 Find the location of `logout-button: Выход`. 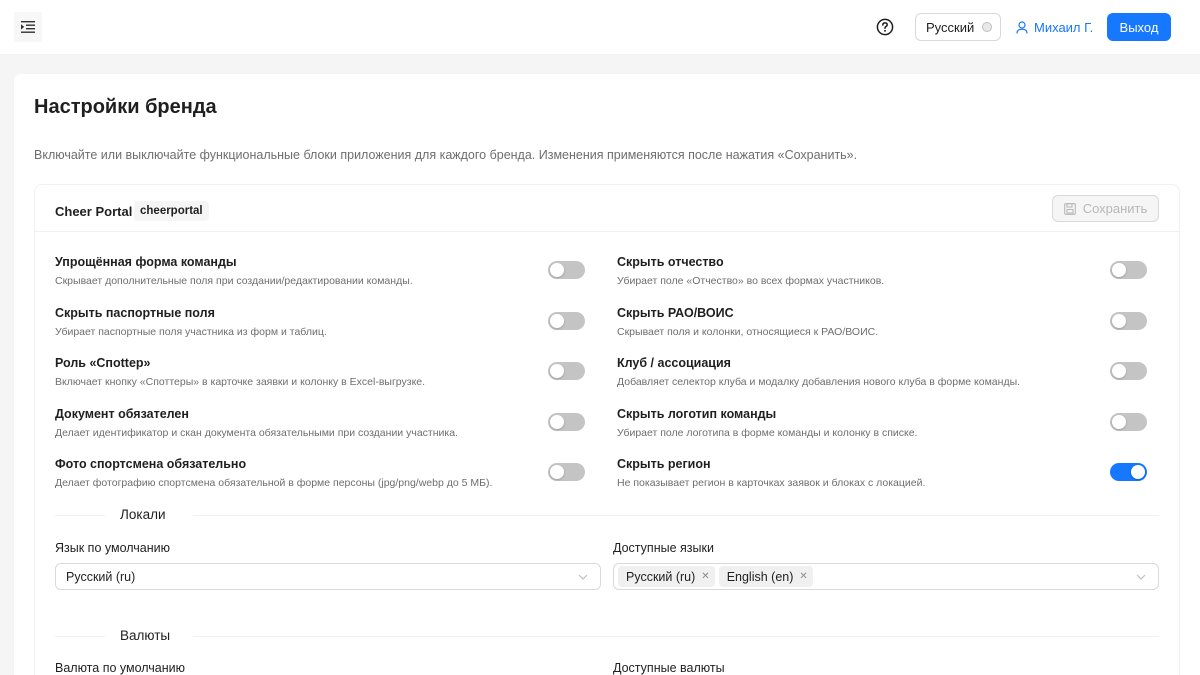

logout-button: Выход is located at coordinates (1139, 27).